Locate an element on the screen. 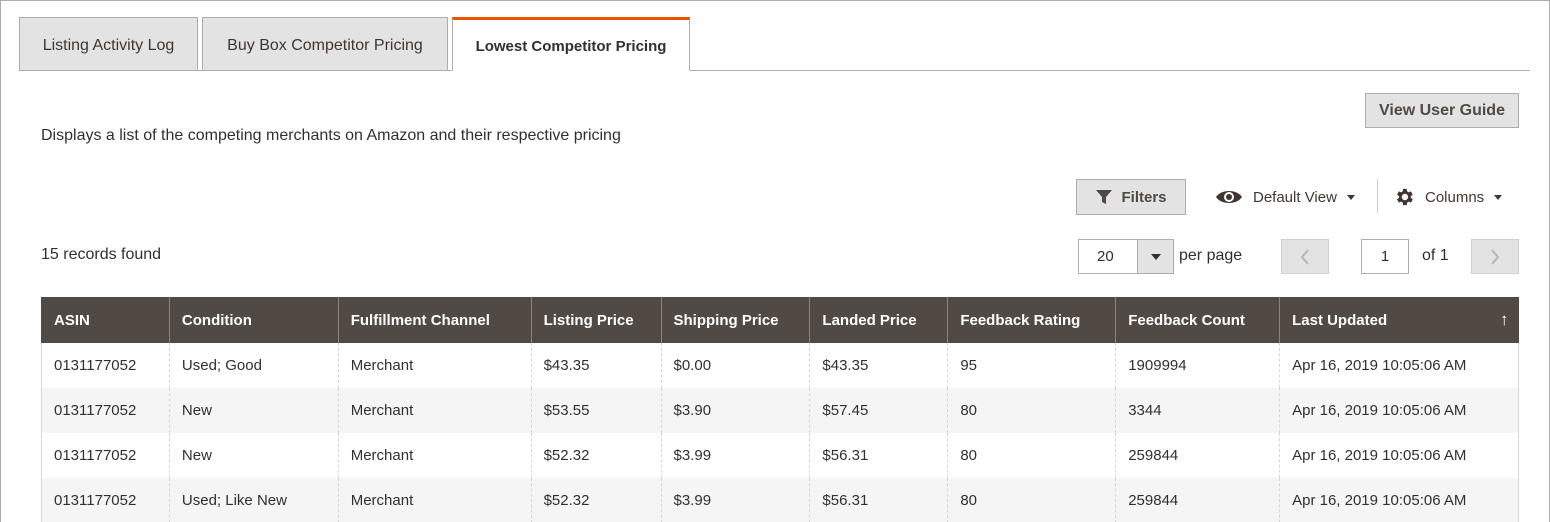 The height and width of the screenshot is (522, 1550). per-page-select: 20 is located at coordinates (1126, 256).